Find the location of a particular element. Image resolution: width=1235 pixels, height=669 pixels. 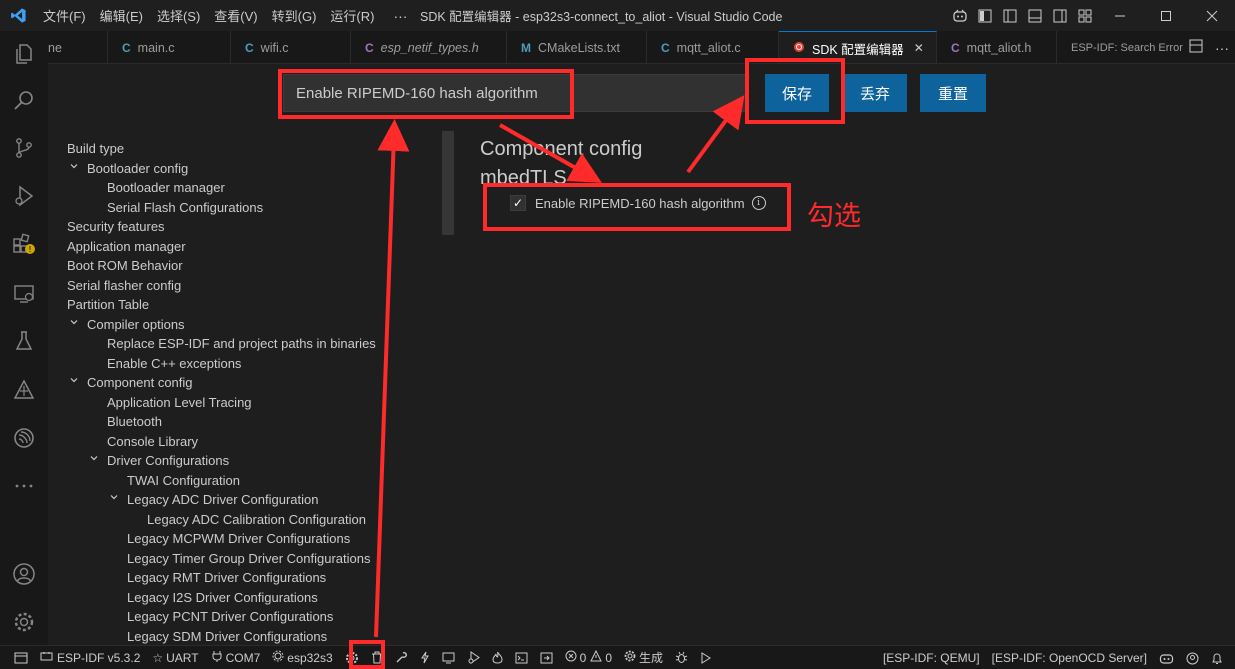

espressif-icon is located at coordinates (24, 438).